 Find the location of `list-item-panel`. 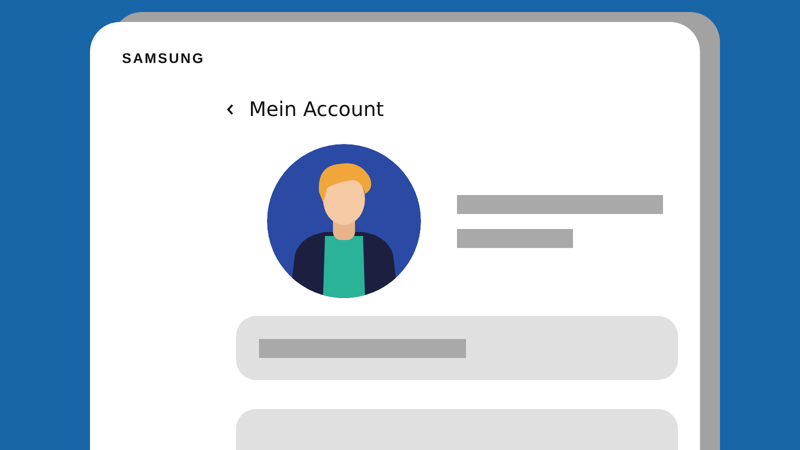

list-item-panel is located at coordinates (457, 348).